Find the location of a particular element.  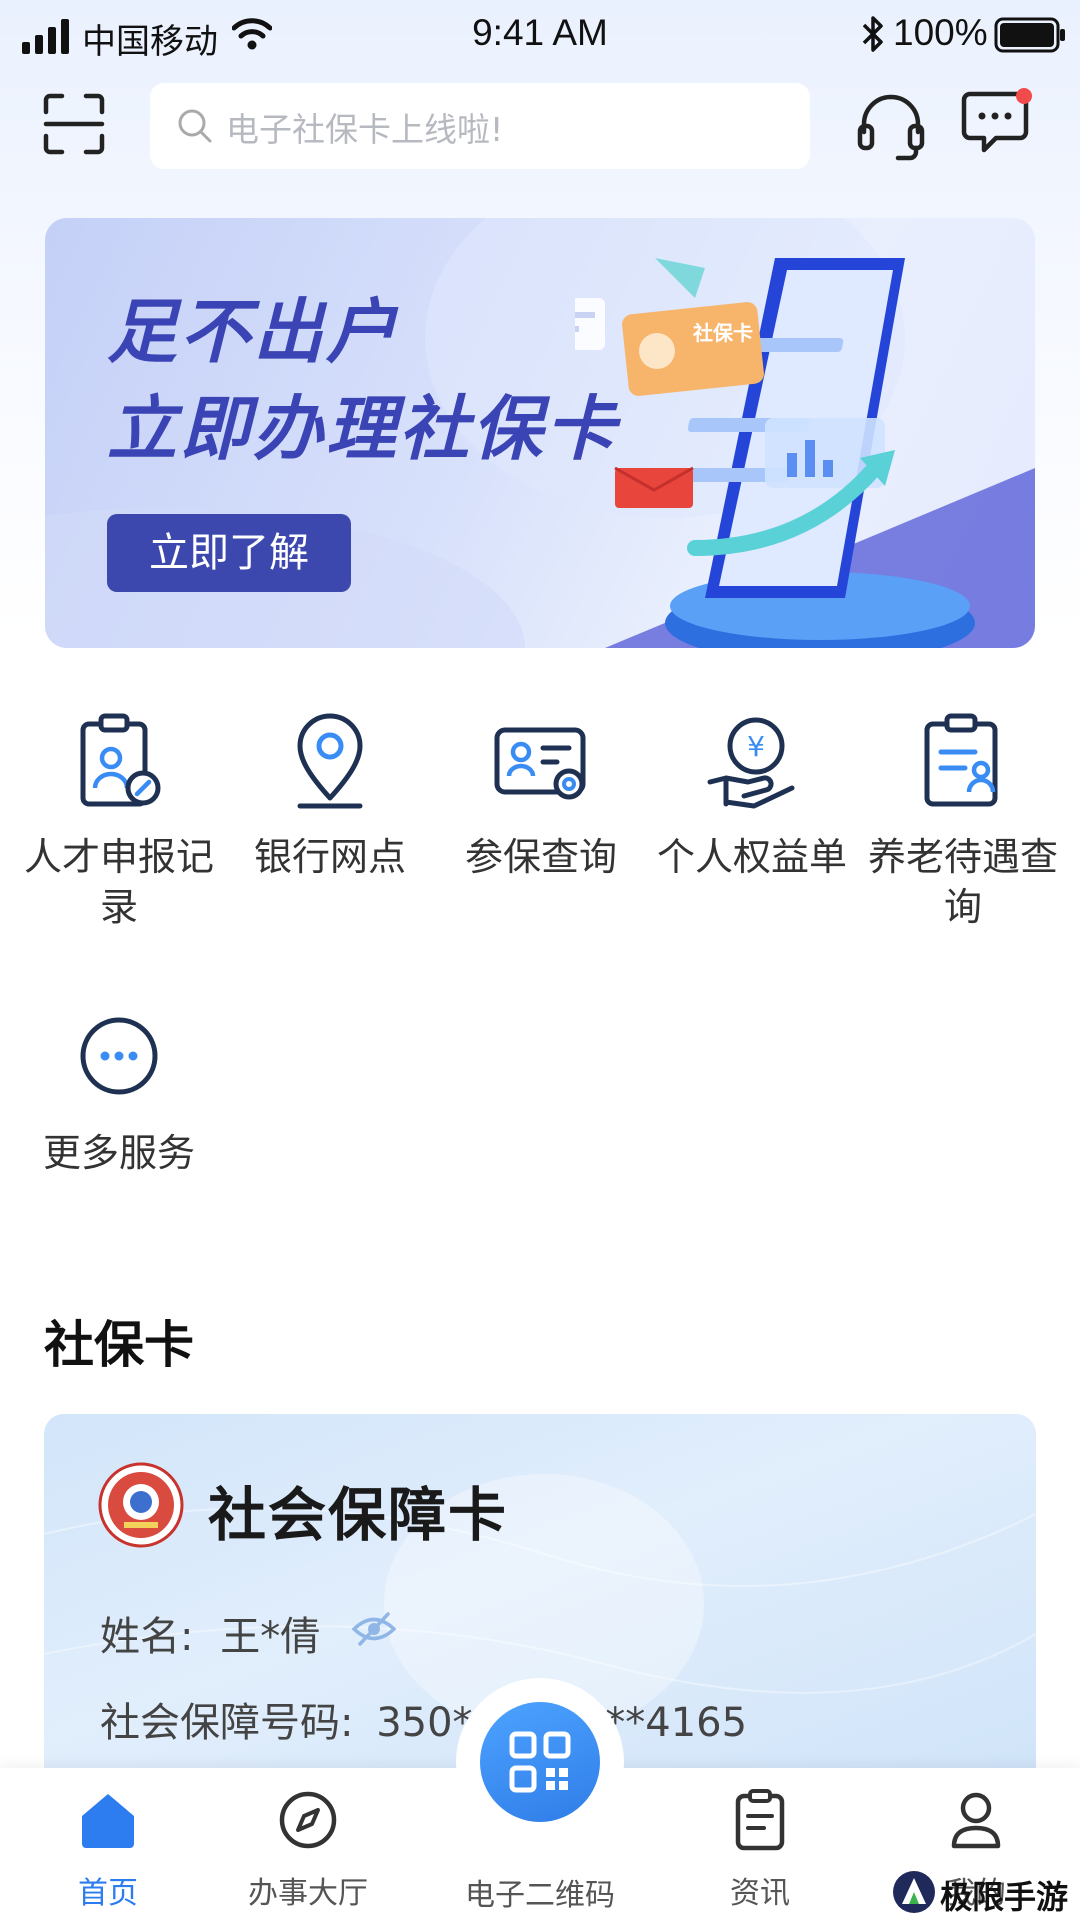

service-label: 养老待遇查询 is located at coordinates (963, 882).